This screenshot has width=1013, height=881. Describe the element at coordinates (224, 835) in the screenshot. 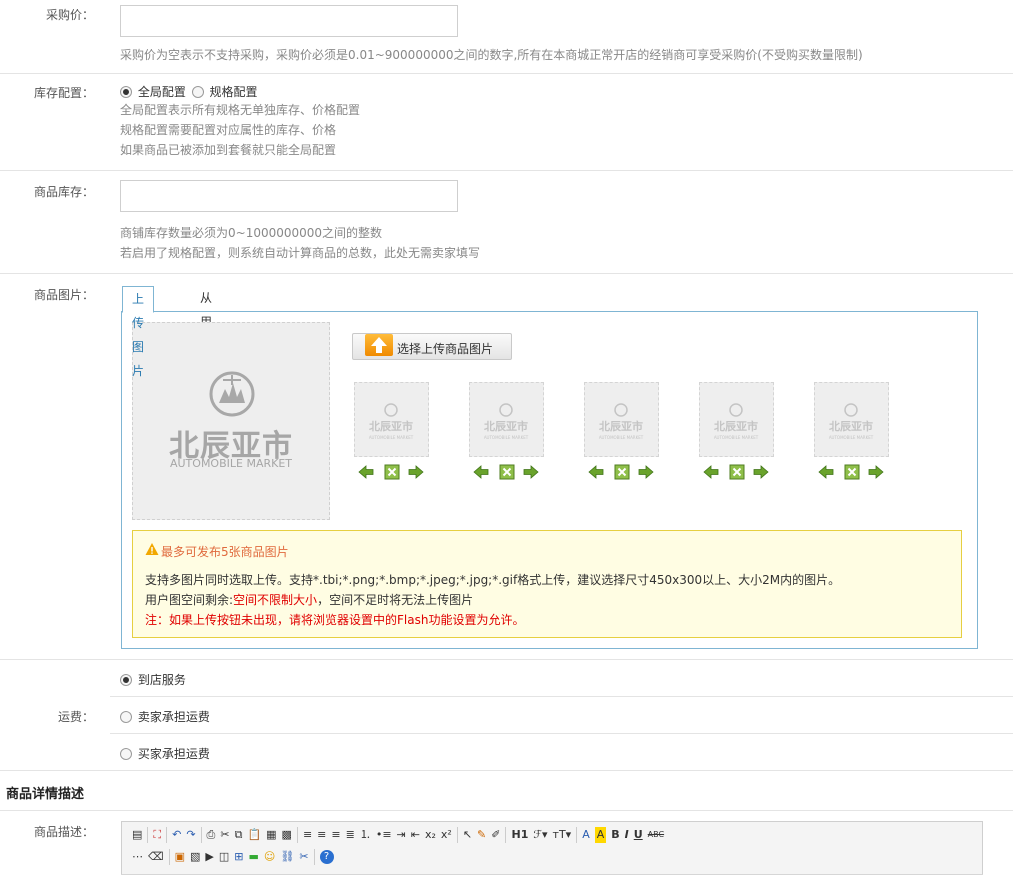

I see `cut-icon: ✂` at that location.